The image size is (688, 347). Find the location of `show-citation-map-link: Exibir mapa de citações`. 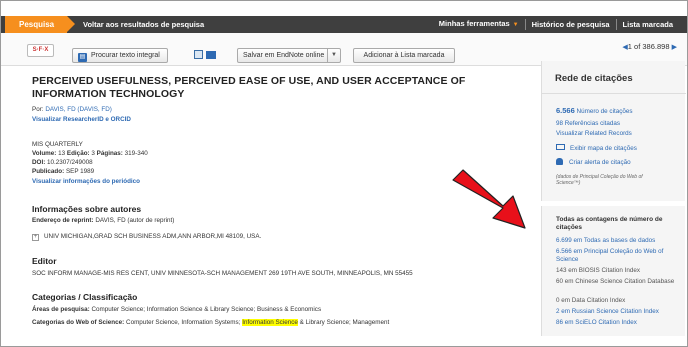

show-citation-map-link: Exibir mapa de citações is located at coordinates (596, 148).